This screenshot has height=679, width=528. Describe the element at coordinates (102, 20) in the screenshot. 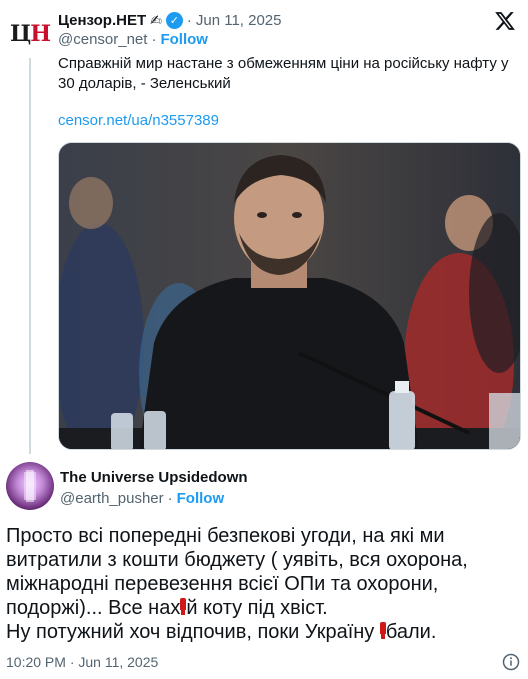

I see `display-name: Цензор.НЕТ` at that location.